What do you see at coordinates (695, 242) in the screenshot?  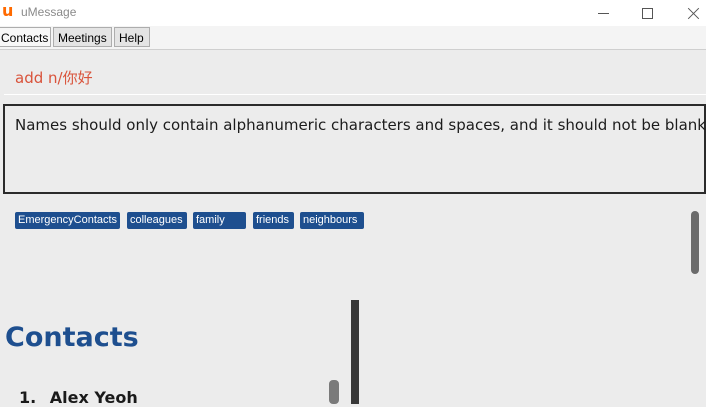 I see `tags-scrollbar` at bounding box center [695, 242].